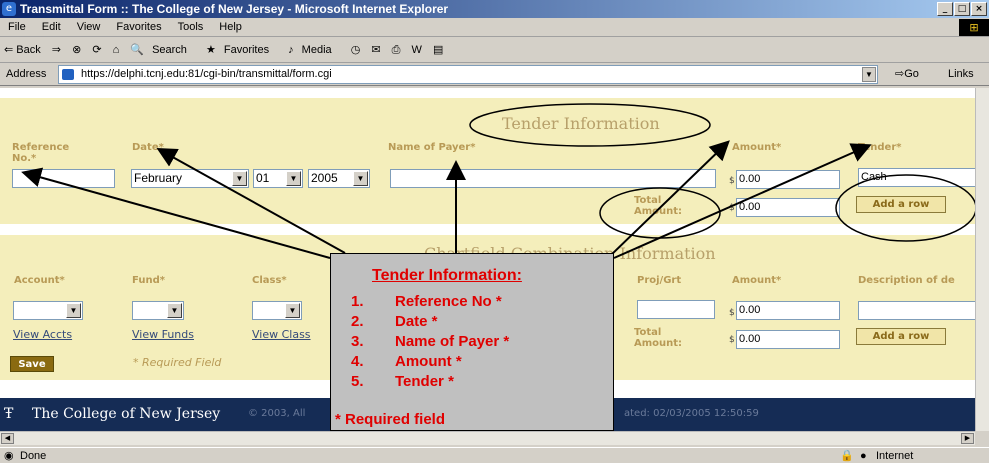 This screenshot has width=989, height=463. What do you see at coordinates (56, 50) in the screenshot?
I see `forward-button: ⇒` at bounding box center [56, 50].